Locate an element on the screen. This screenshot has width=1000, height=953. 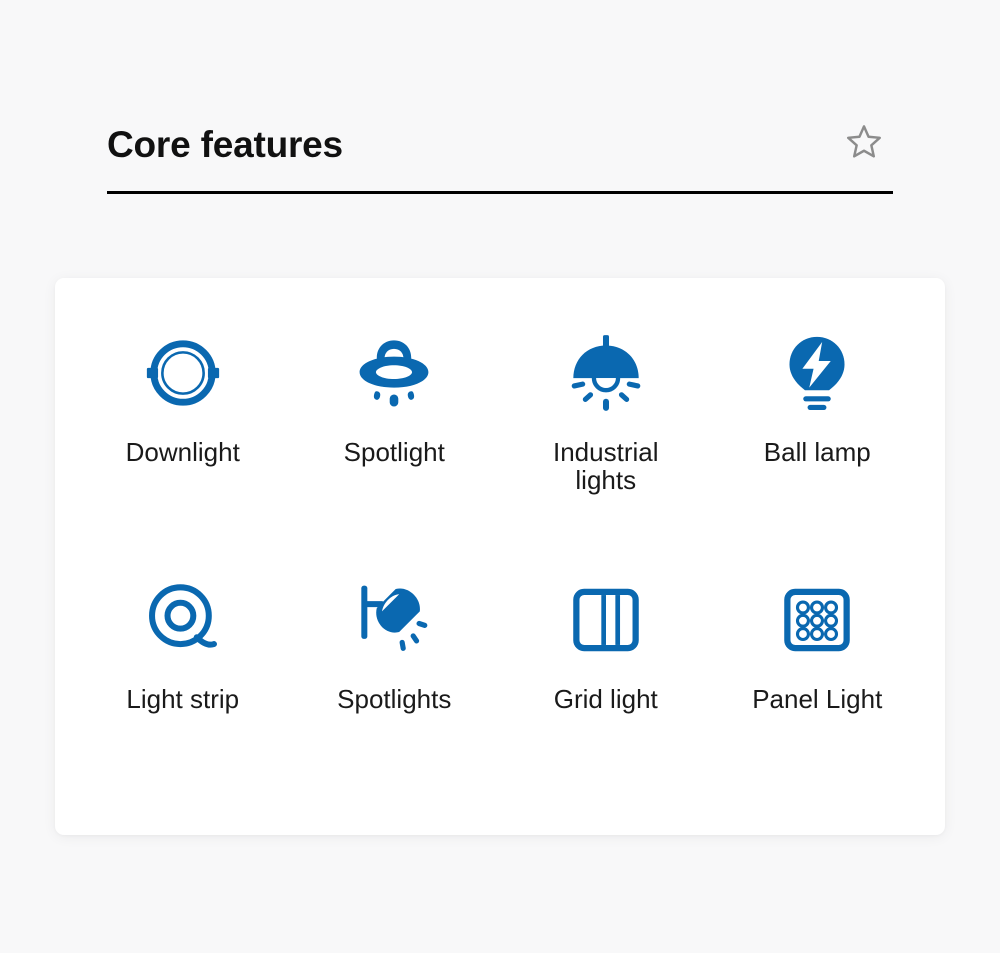
feature-tile-spotlights: Spotlights is located at coordinates (395, 682).